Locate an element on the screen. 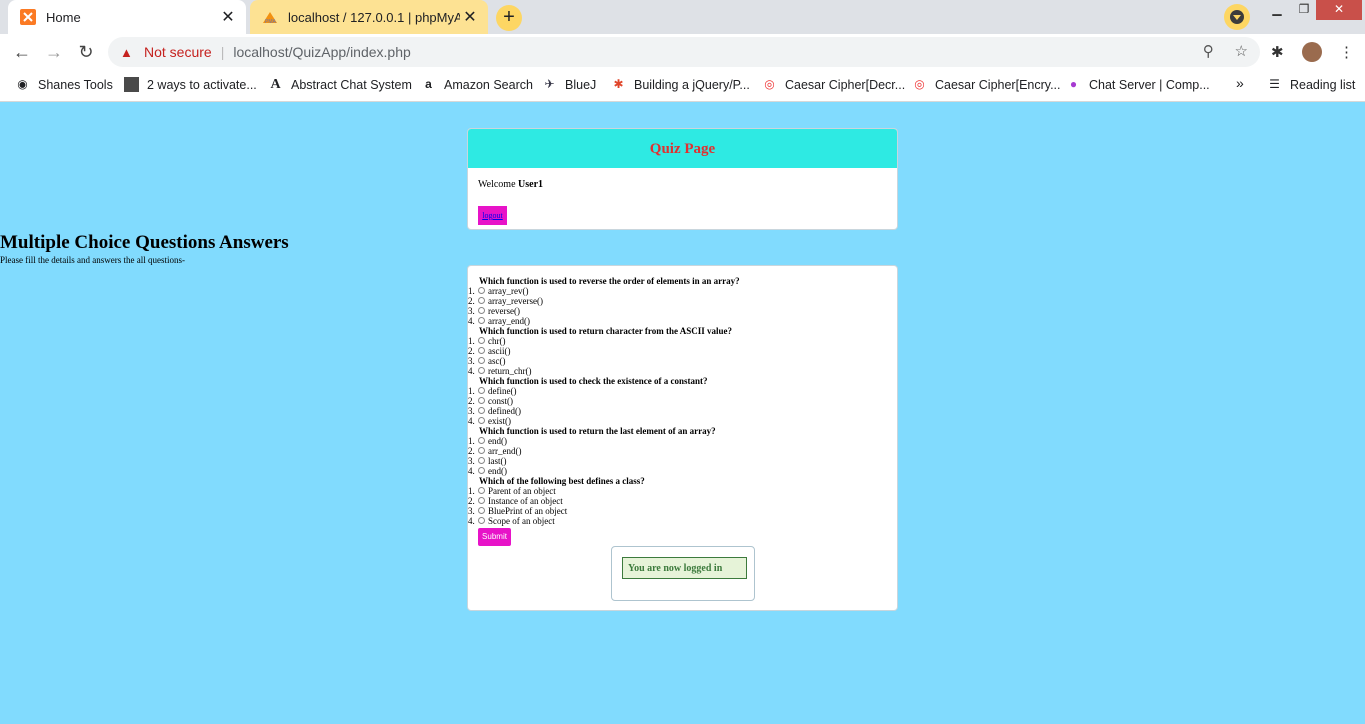  menu-icon: ⋮ is located at coordinates (1346, 52).